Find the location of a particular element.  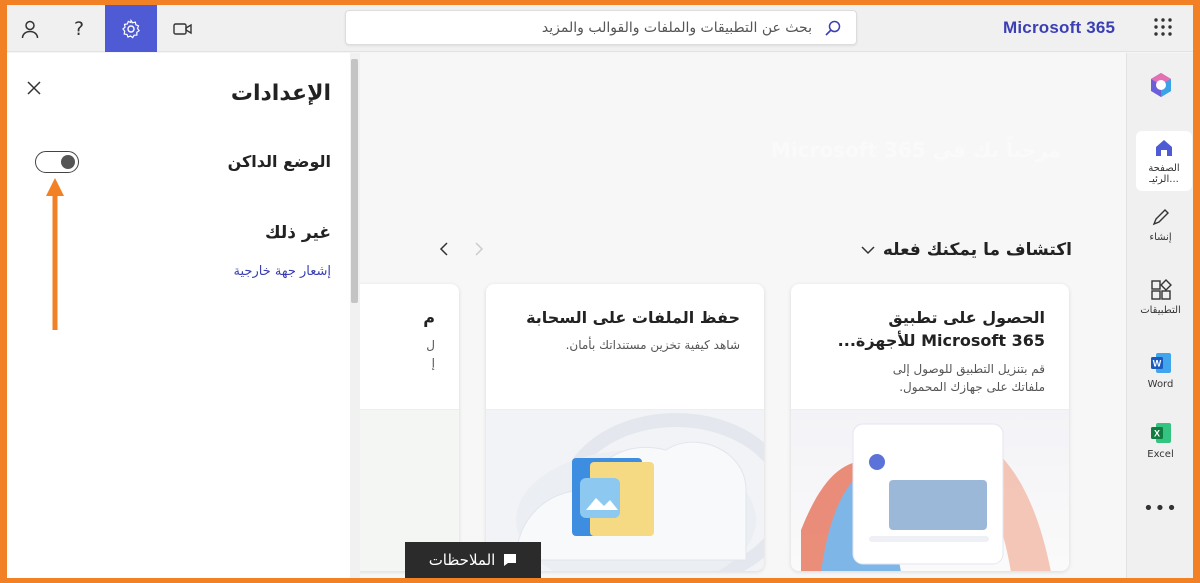

chevron-left-icon is located at coordinates (444, 249).